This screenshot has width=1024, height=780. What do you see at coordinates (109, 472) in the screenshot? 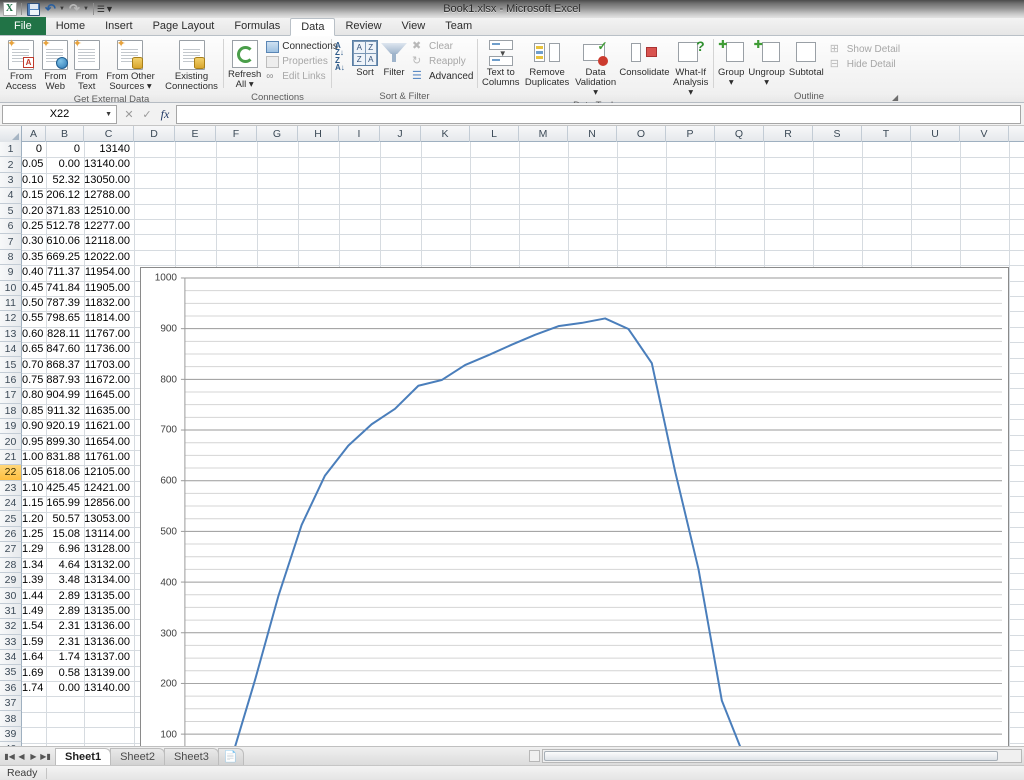
I see `cell-C22: 12105.00` at bounding box center [109, 472].